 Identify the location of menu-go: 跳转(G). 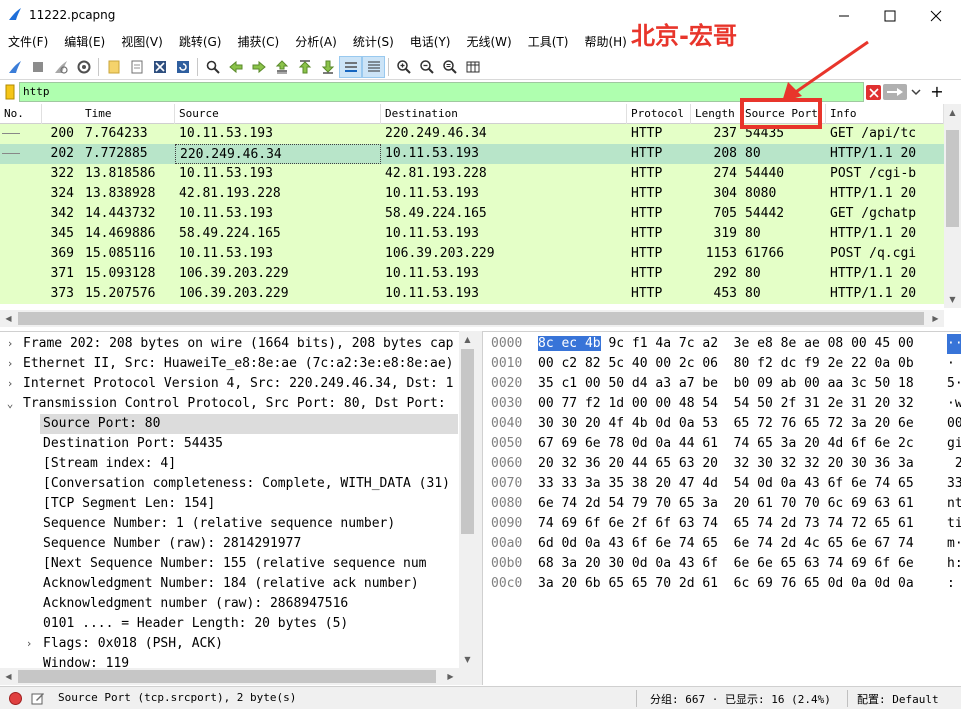
(200, 42).